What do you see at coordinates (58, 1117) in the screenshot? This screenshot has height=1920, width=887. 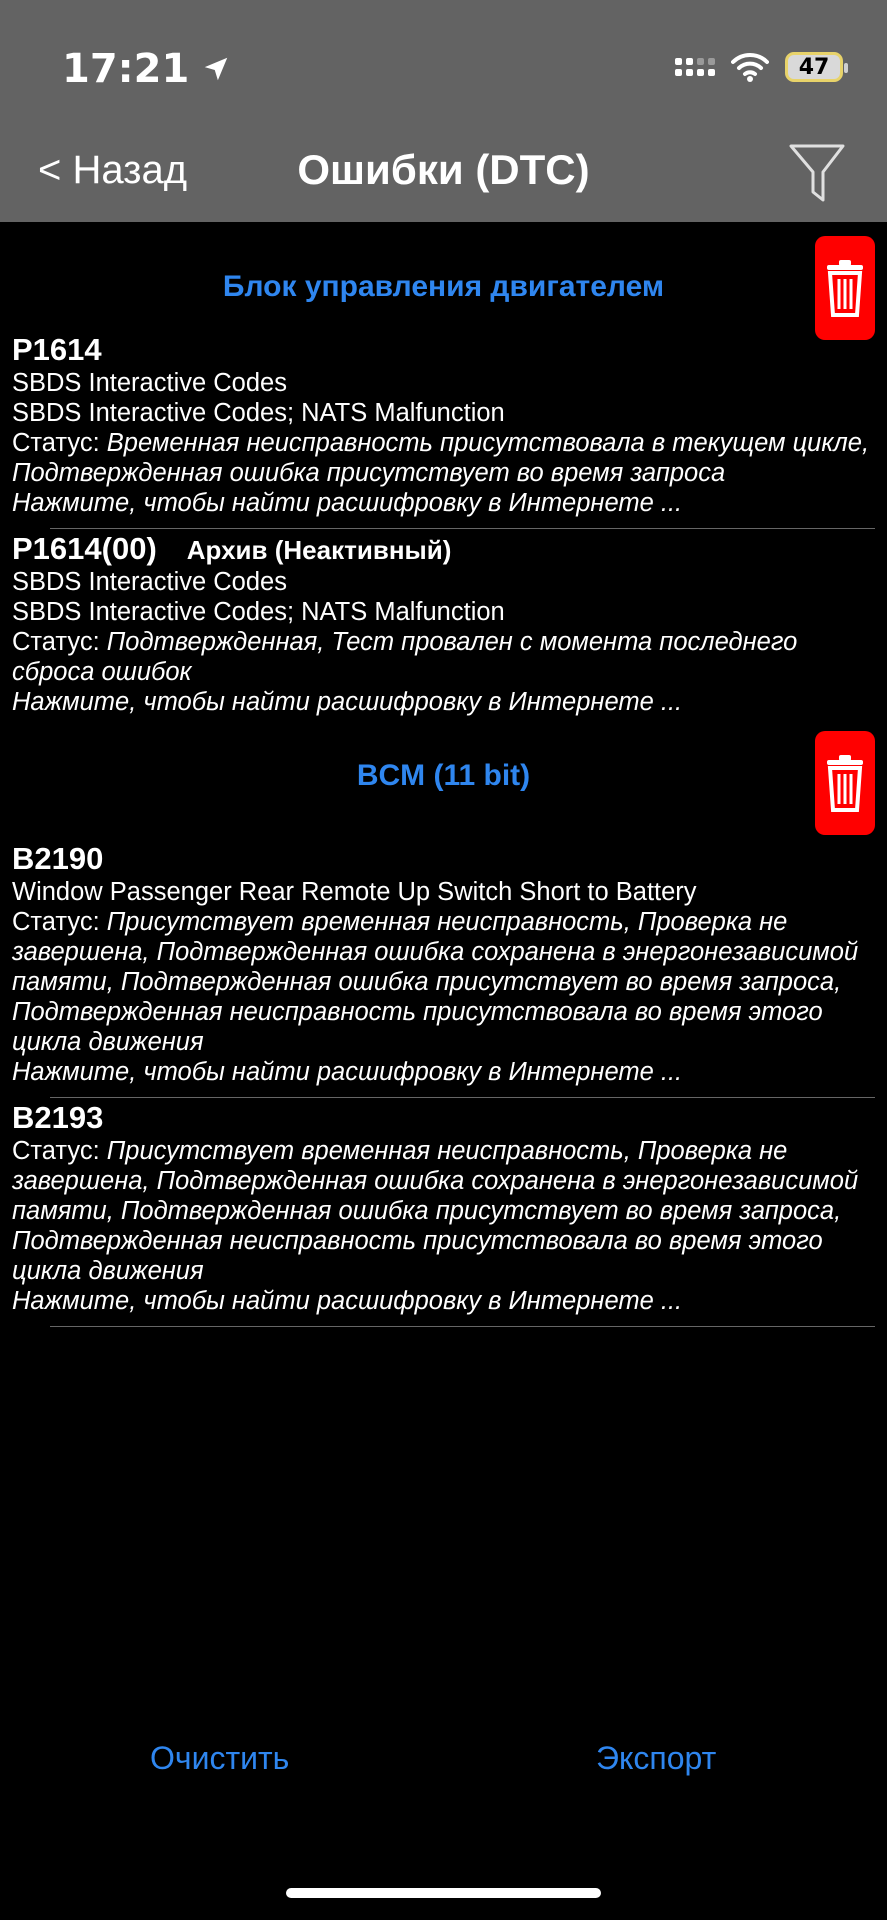 I see `dtc-code: B2193` at bounding box center [58, 1117].